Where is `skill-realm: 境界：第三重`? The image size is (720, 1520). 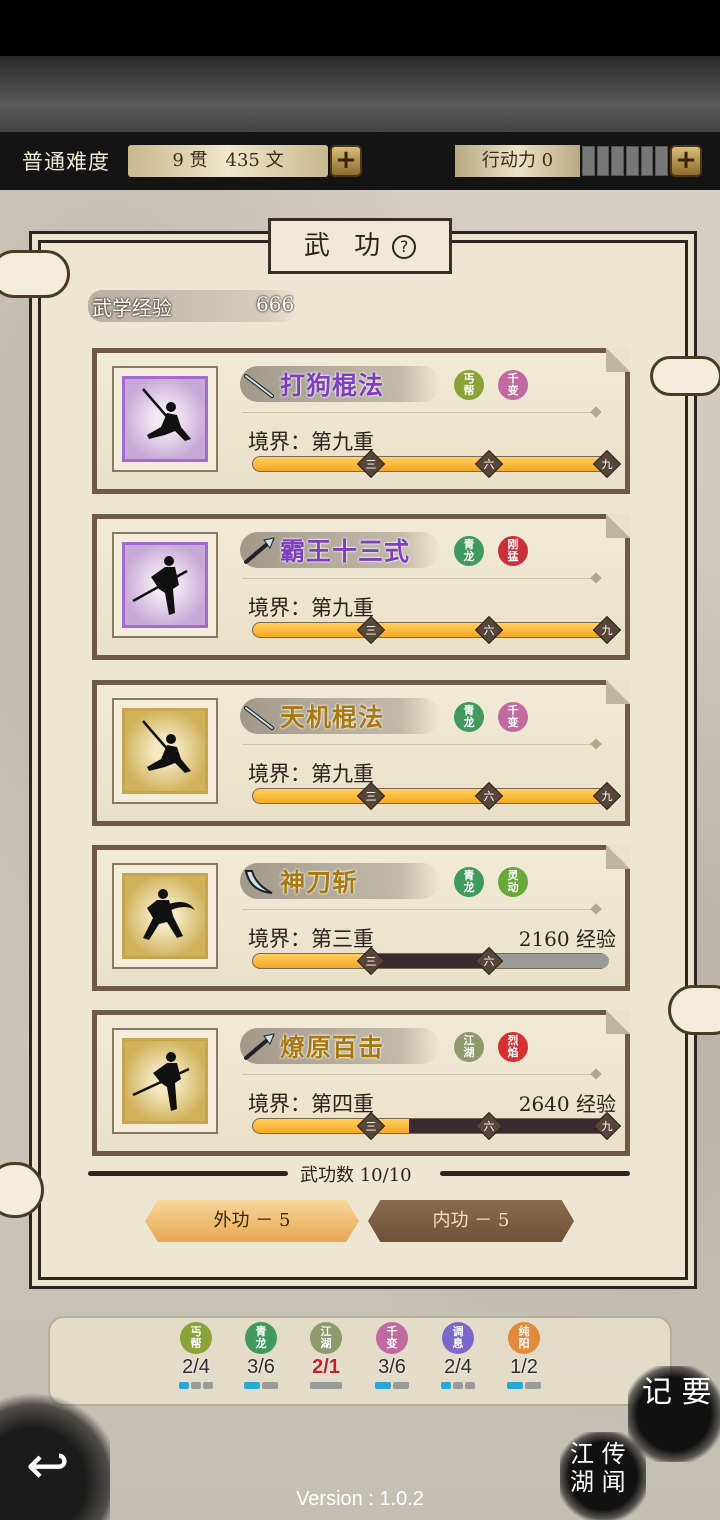 skill-realm: 境界：第三重 is located at coordinates (311, 939).